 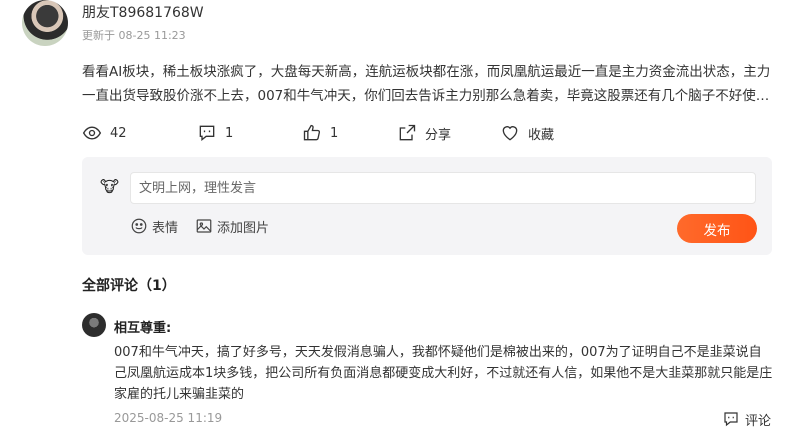 I want to click on update-time: 更新于 08-25 11:23, so click(x=134, y=35).